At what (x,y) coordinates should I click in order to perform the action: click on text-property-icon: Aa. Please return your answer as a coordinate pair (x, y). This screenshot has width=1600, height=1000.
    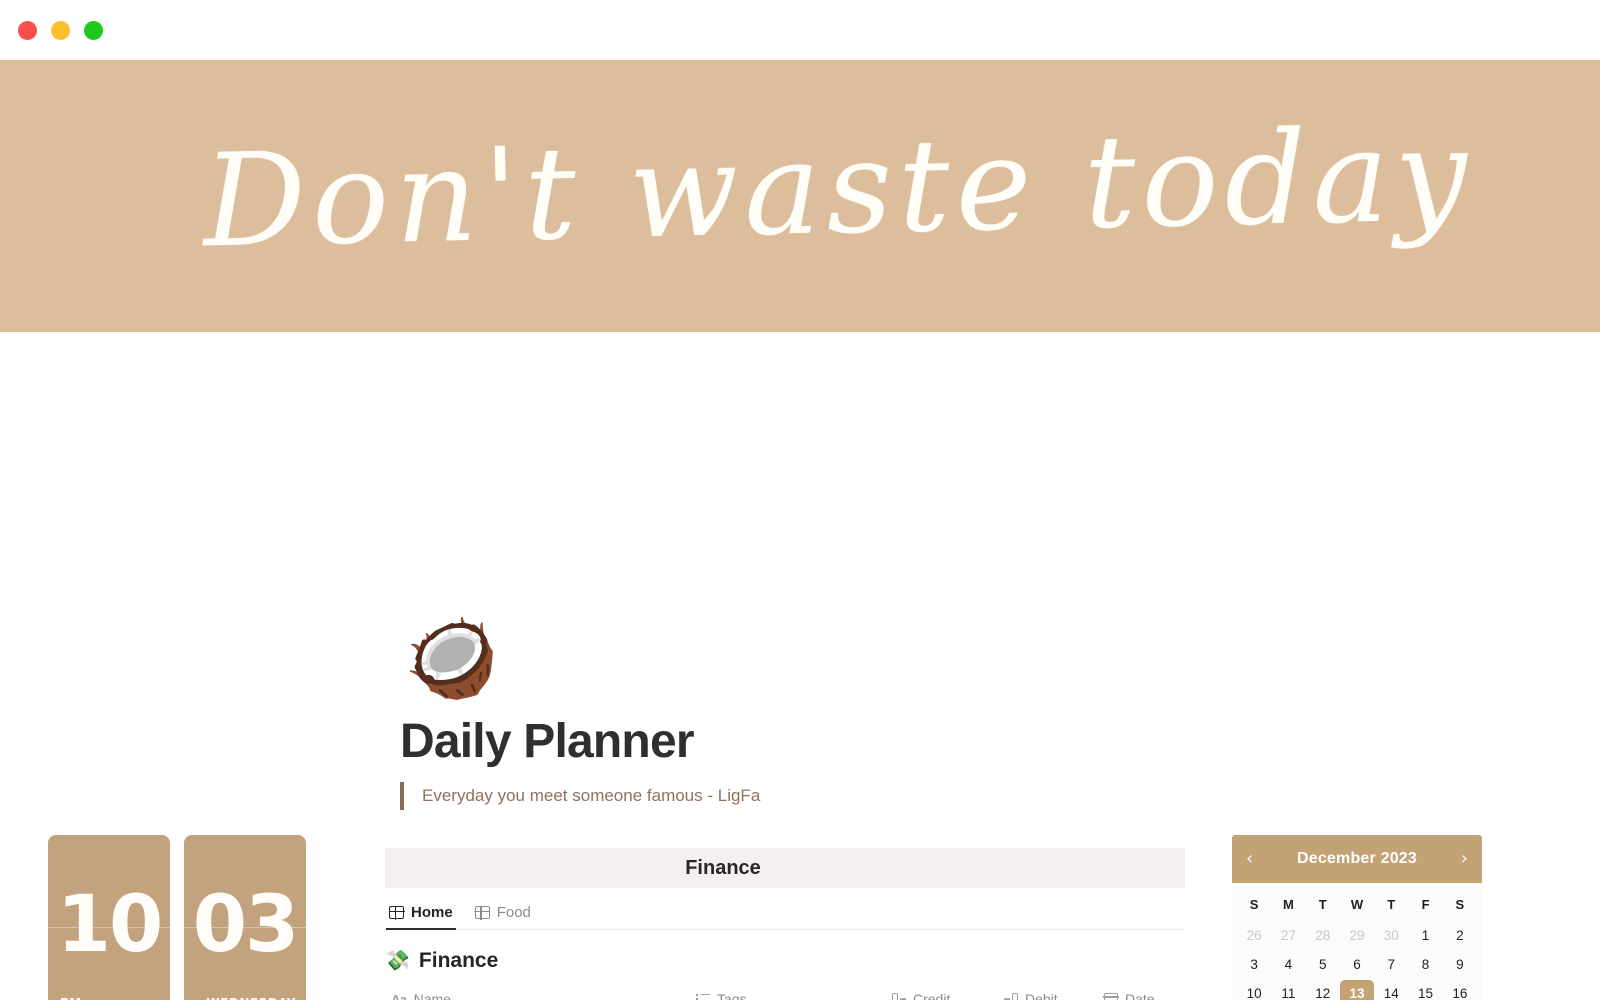
    Looking at the image, I should click on (399, 995).